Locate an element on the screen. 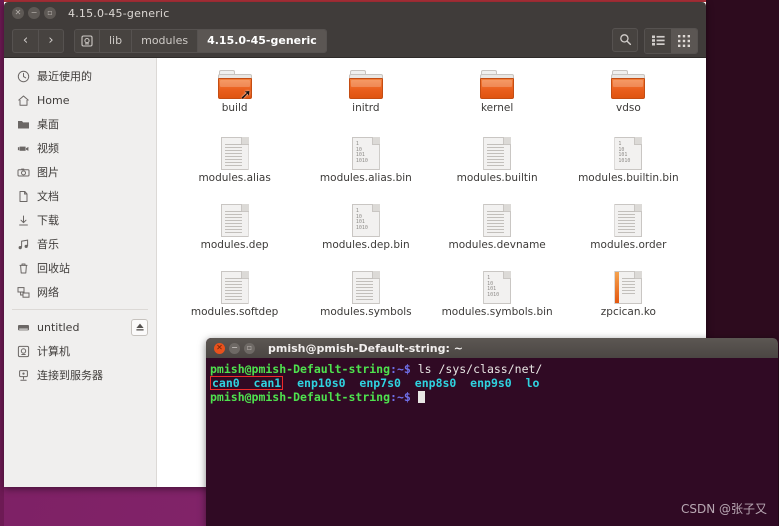 This screenshot has width=779, height=526. grid-view-button is located at coordinates (684, 40).